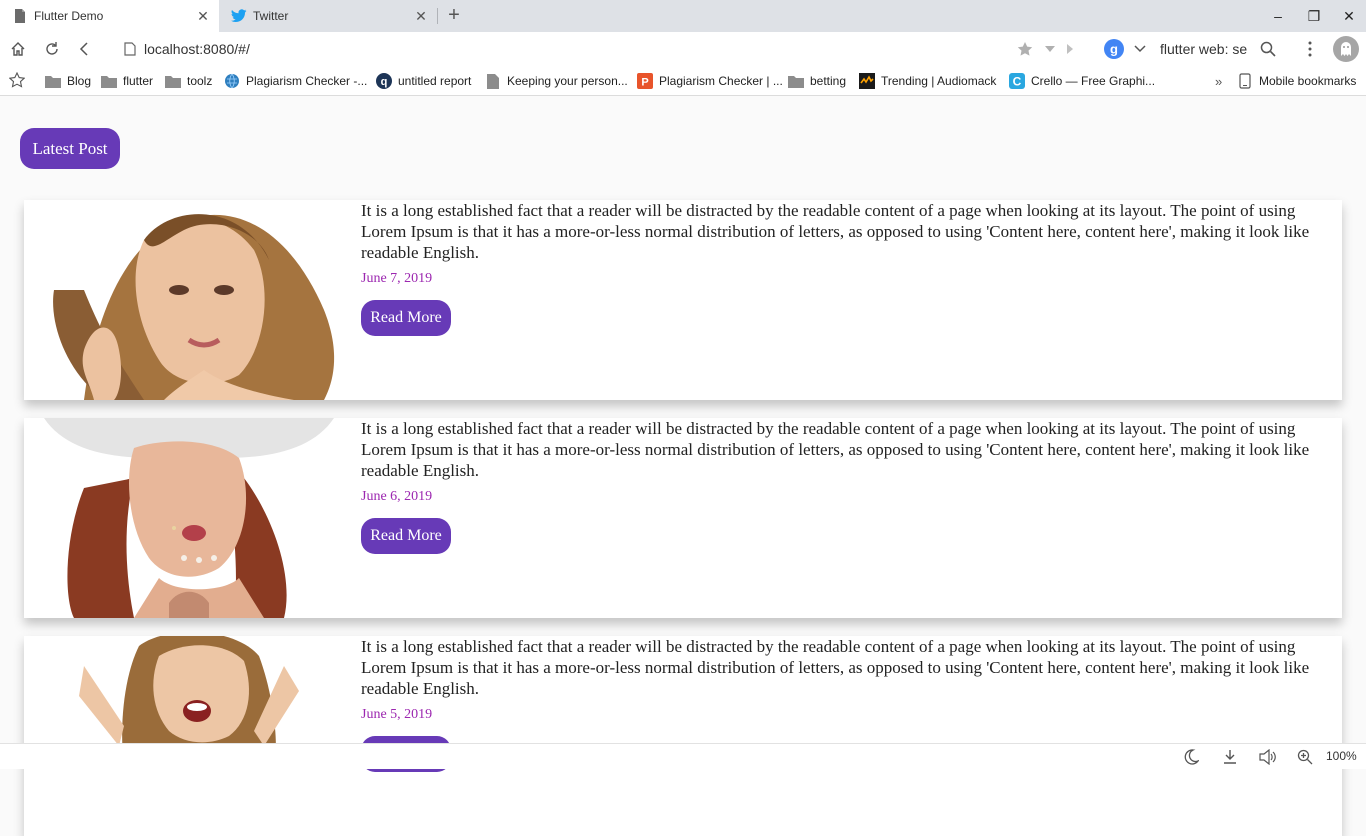  Describe the element at coordinates (1305, 757) in the screenshot. I see `zoom-icon` at that location.